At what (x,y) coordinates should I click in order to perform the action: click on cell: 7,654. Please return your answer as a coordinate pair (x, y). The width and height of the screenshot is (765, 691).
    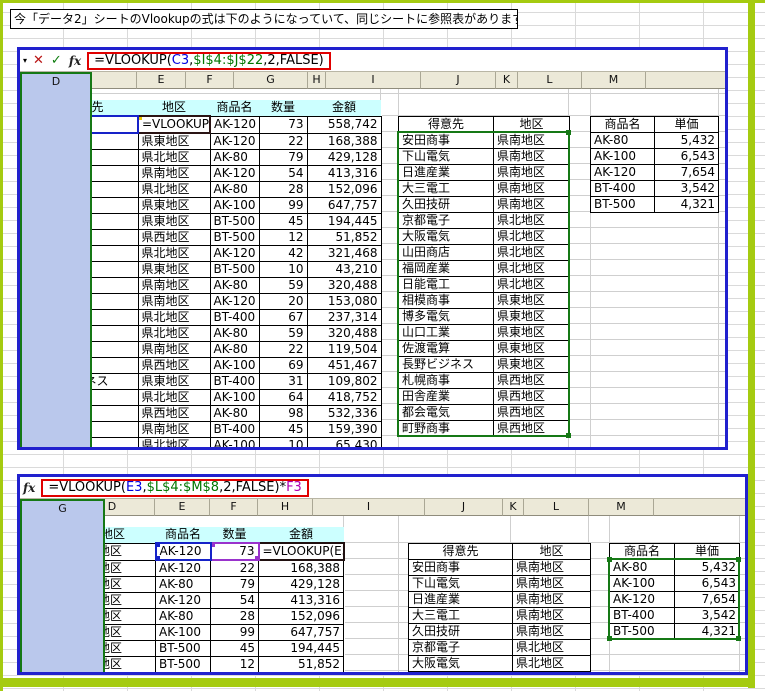
    Looking at the image, I should click on (686, 172).